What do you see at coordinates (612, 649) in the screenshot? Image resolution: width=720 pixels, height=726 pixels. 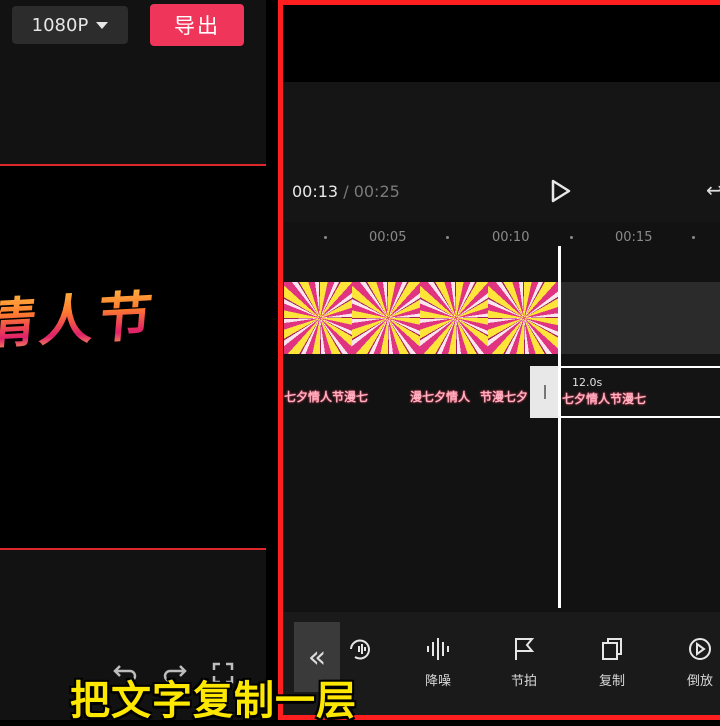 I see `copy-icon` at bounding box center [612, 649].